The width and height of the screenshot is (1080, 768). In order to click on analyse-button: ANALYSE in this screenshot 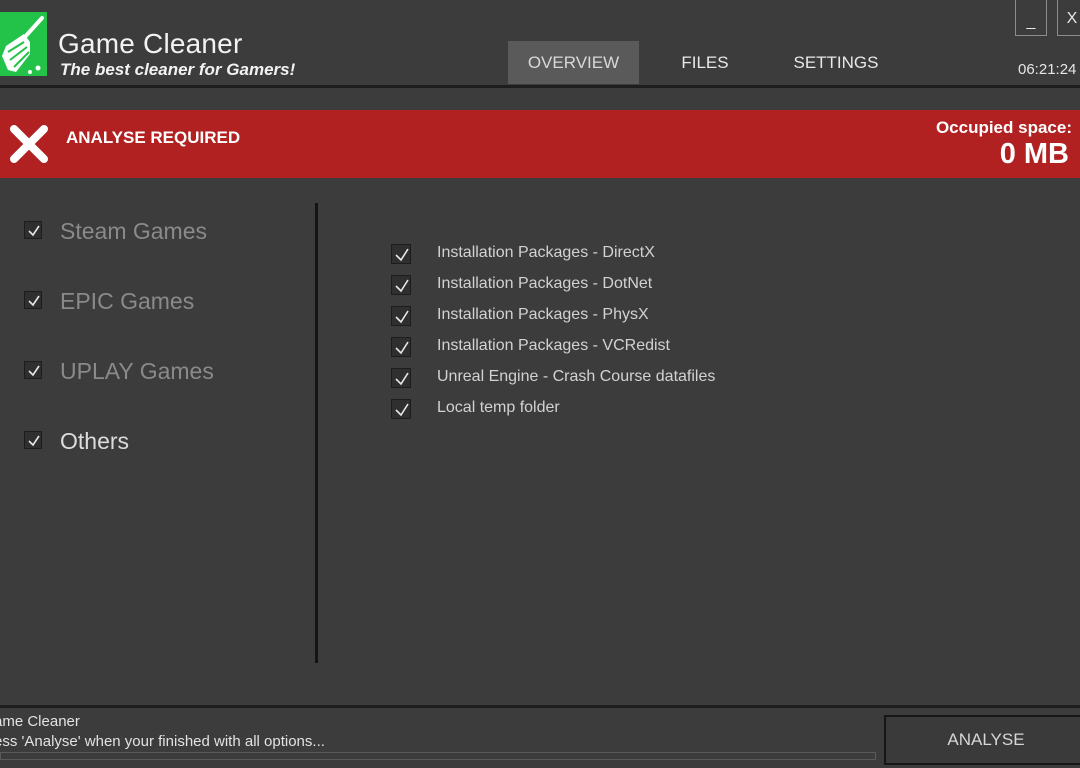, I will do `click(982, 740)`.